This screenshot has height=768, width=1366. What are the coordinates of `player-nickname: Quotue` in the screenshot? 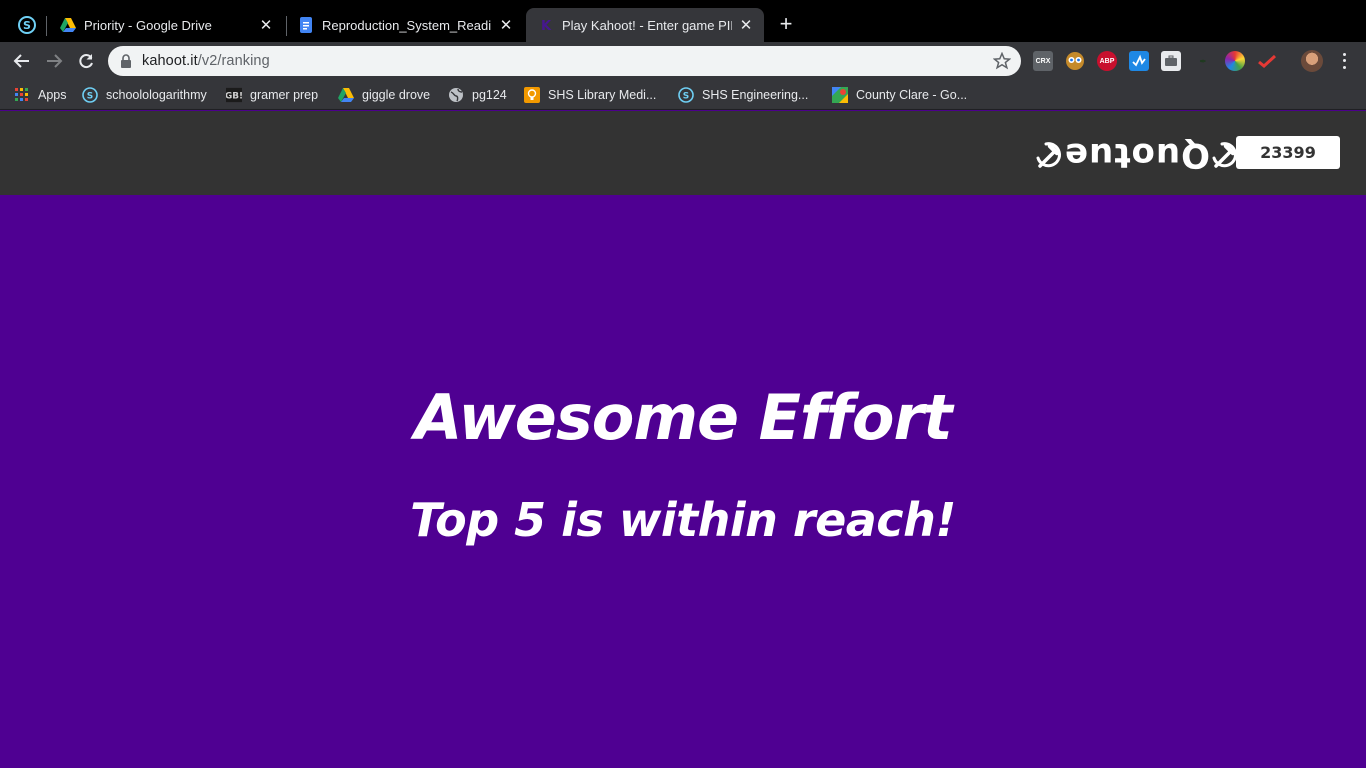 It's located at (1137, 155).